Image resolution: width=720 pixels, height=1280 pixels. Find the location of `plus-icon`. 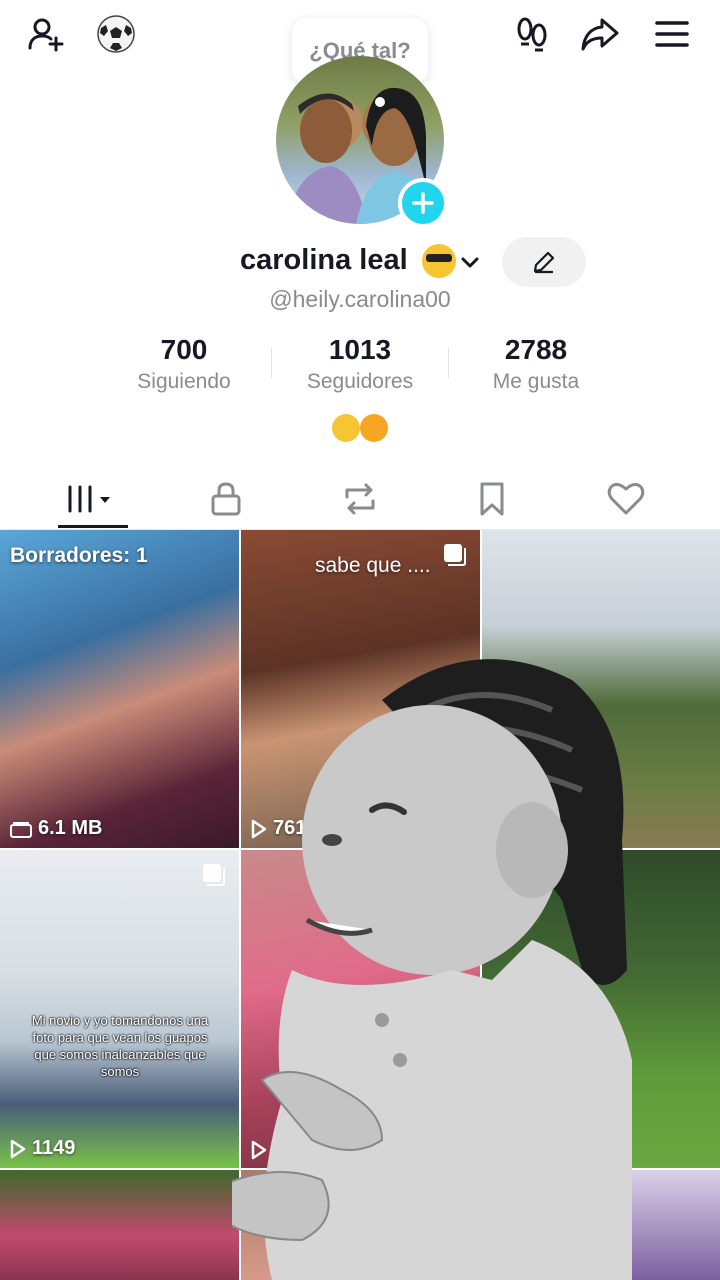

plus-icon is located at coordinates (423, 203).